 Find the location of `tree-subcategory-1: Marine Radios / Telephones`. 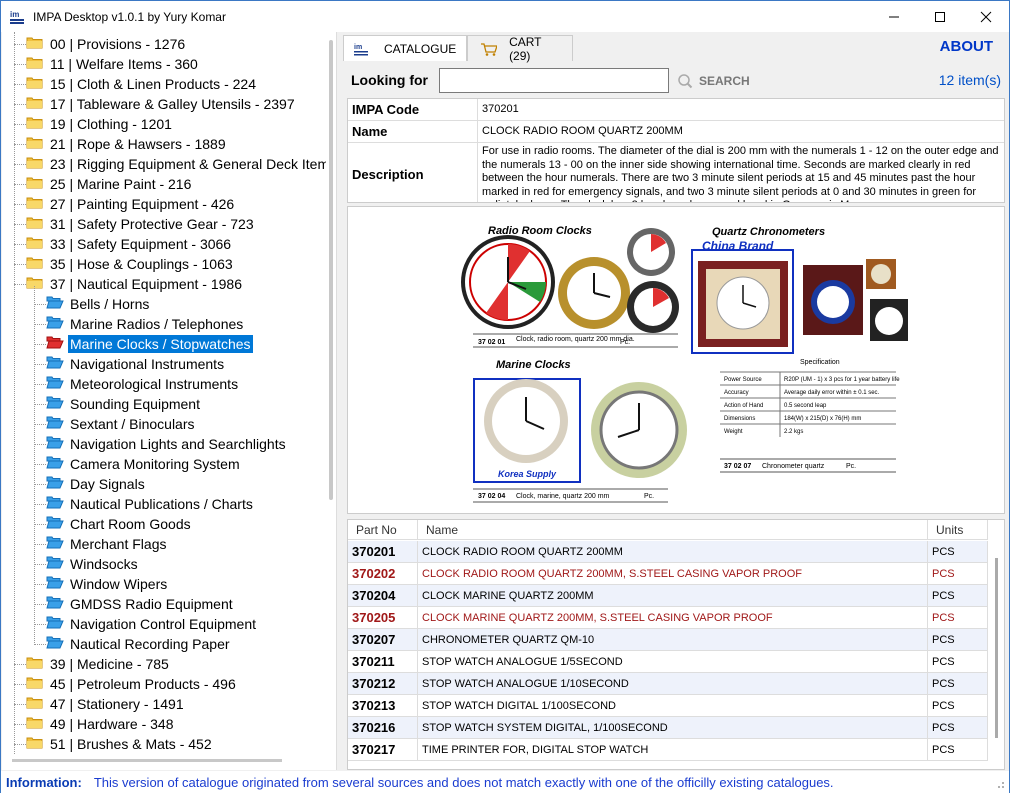

tree-subcategory-1: Marine Radios / Telephones is located at coordinates (145, 324).